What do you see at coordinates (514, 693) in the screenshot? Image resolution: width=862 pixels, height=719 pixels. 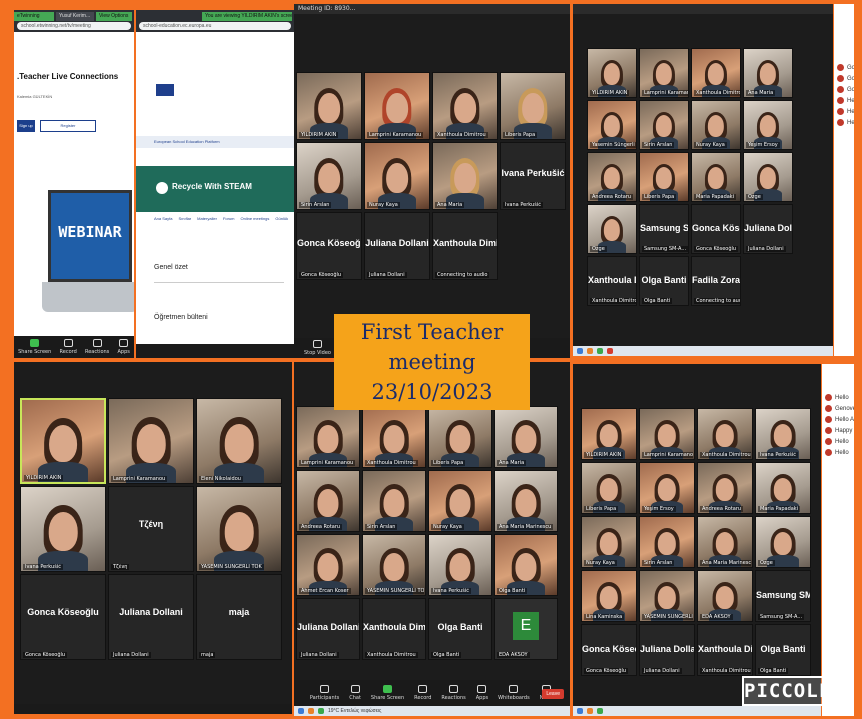 I see `whiteboards-button: Whiteboards` at bounding box center [514, 693].